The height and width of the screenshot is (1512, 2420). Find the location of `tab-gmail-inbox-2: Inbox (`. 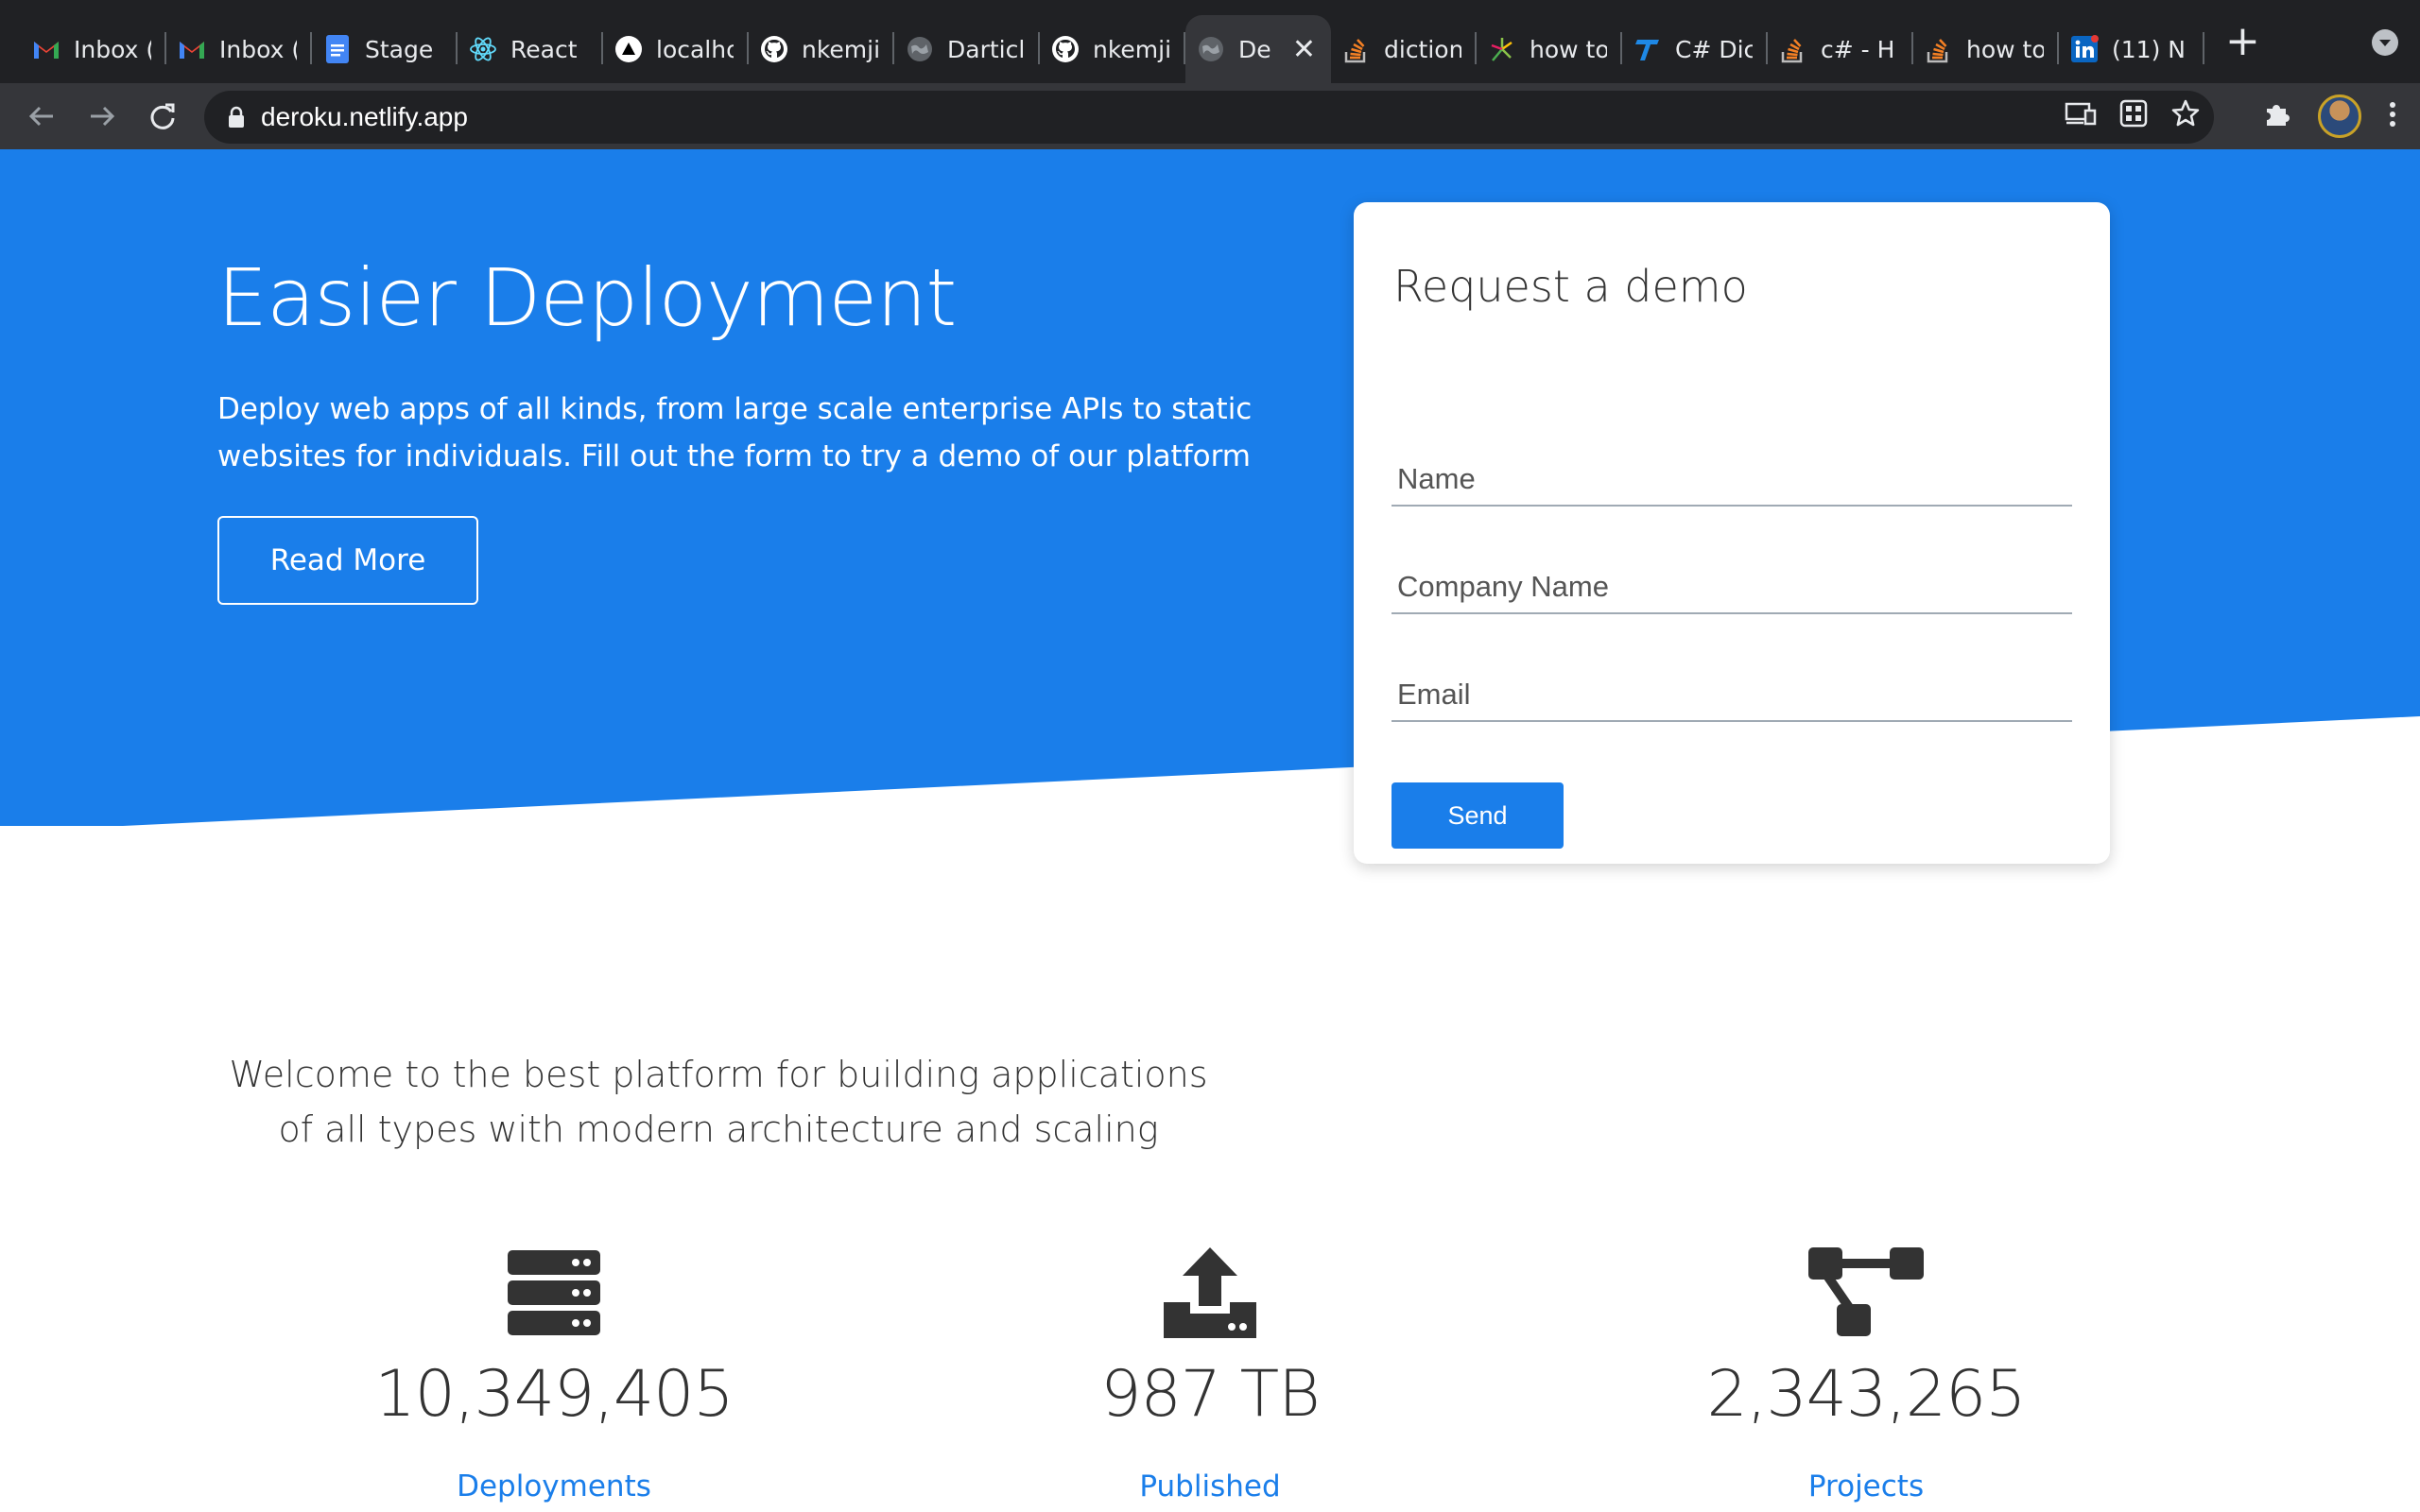

tab-gmail-inbox-2: Inbox ( is located at coordinates (239, 49).